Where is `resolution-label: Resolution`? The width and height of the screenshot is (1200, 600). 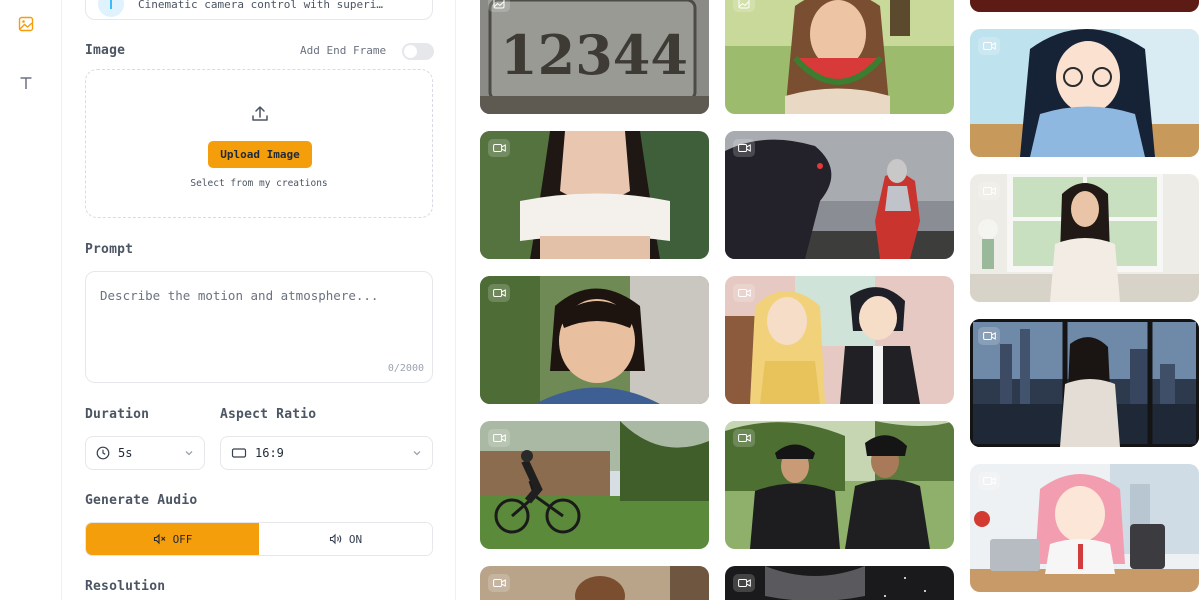 resolution-label: Resolution is located at coordinates (125, 586).